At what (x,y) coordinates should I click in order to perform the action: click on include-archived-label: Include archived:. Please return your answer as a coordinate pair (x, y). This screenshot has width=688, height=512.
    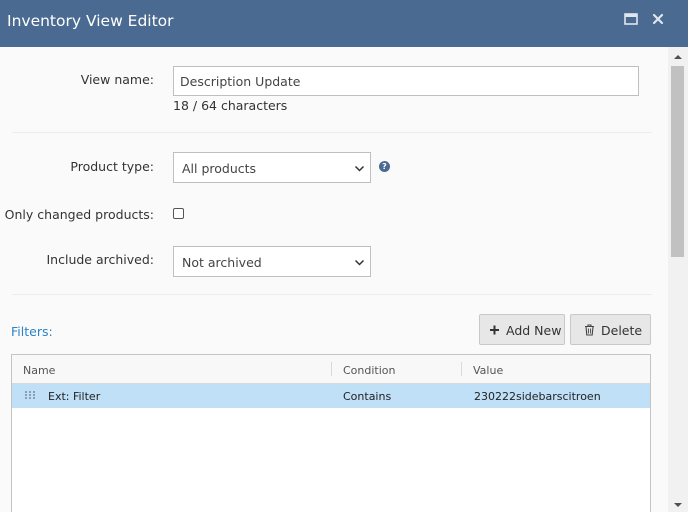
    Looking at the image, I should click on (100, 259).